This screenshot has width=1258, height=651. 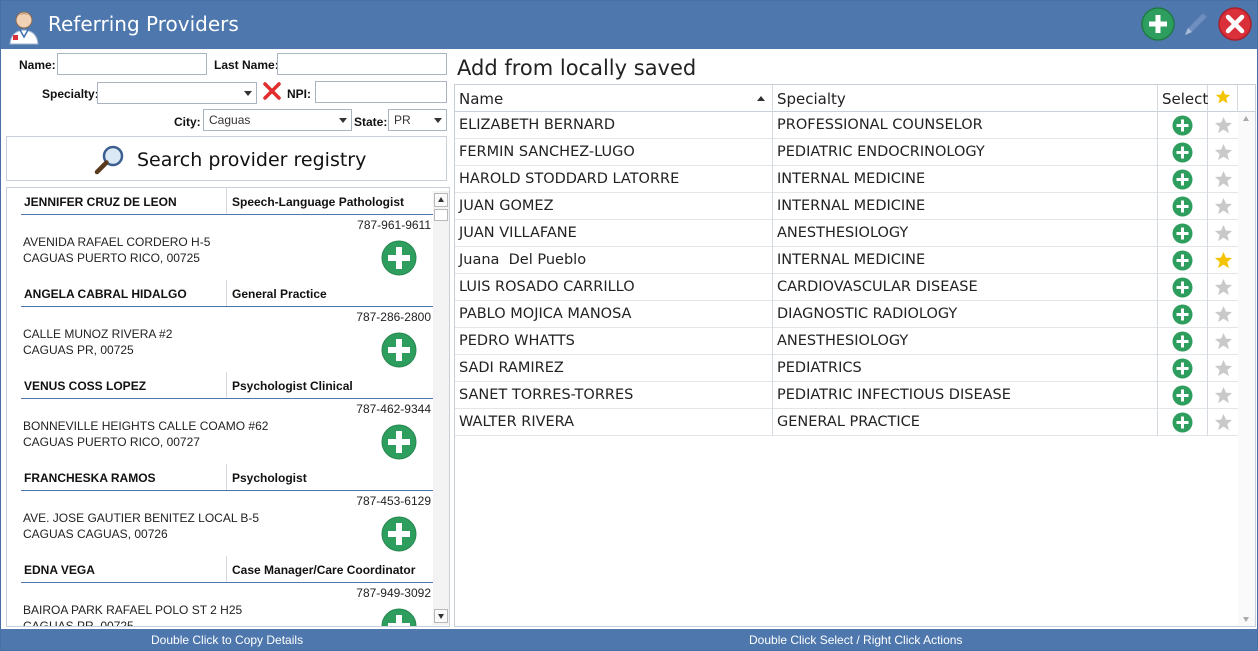 I want to click on saved-provider-row: HAROLD STODDARD LATORRE INTERNAL MEDICINE, so click(x=846, y=179).